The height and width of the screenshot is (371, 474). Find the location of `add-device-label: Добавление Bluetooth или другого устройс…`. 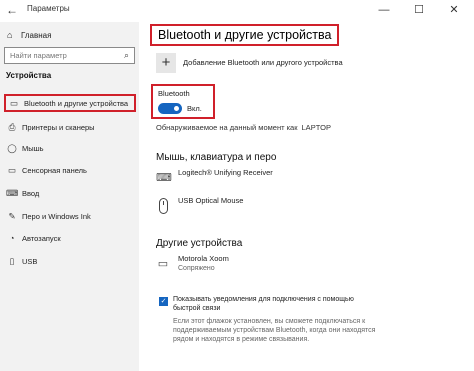

add-device-label: Добавление Bluetooth или другого устройс… is located at coordinates (313, 62).